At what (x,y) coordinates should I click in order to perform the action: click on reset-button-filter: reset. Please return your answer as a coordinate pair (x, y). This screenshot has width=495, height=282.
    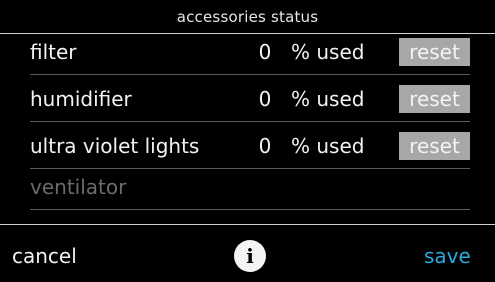
    Looking at the image, I should click on (434, 52).